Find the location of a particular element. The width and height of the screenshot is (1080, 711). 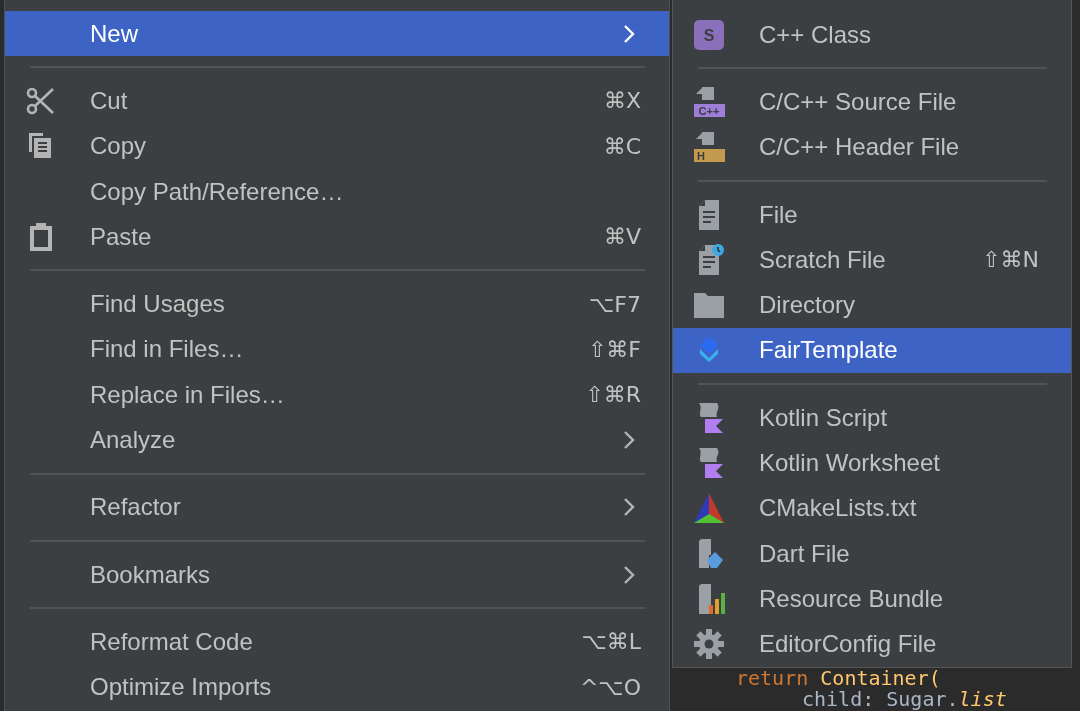

shortcut-label: ⌥⌘L is located at coordinates (611, 642).